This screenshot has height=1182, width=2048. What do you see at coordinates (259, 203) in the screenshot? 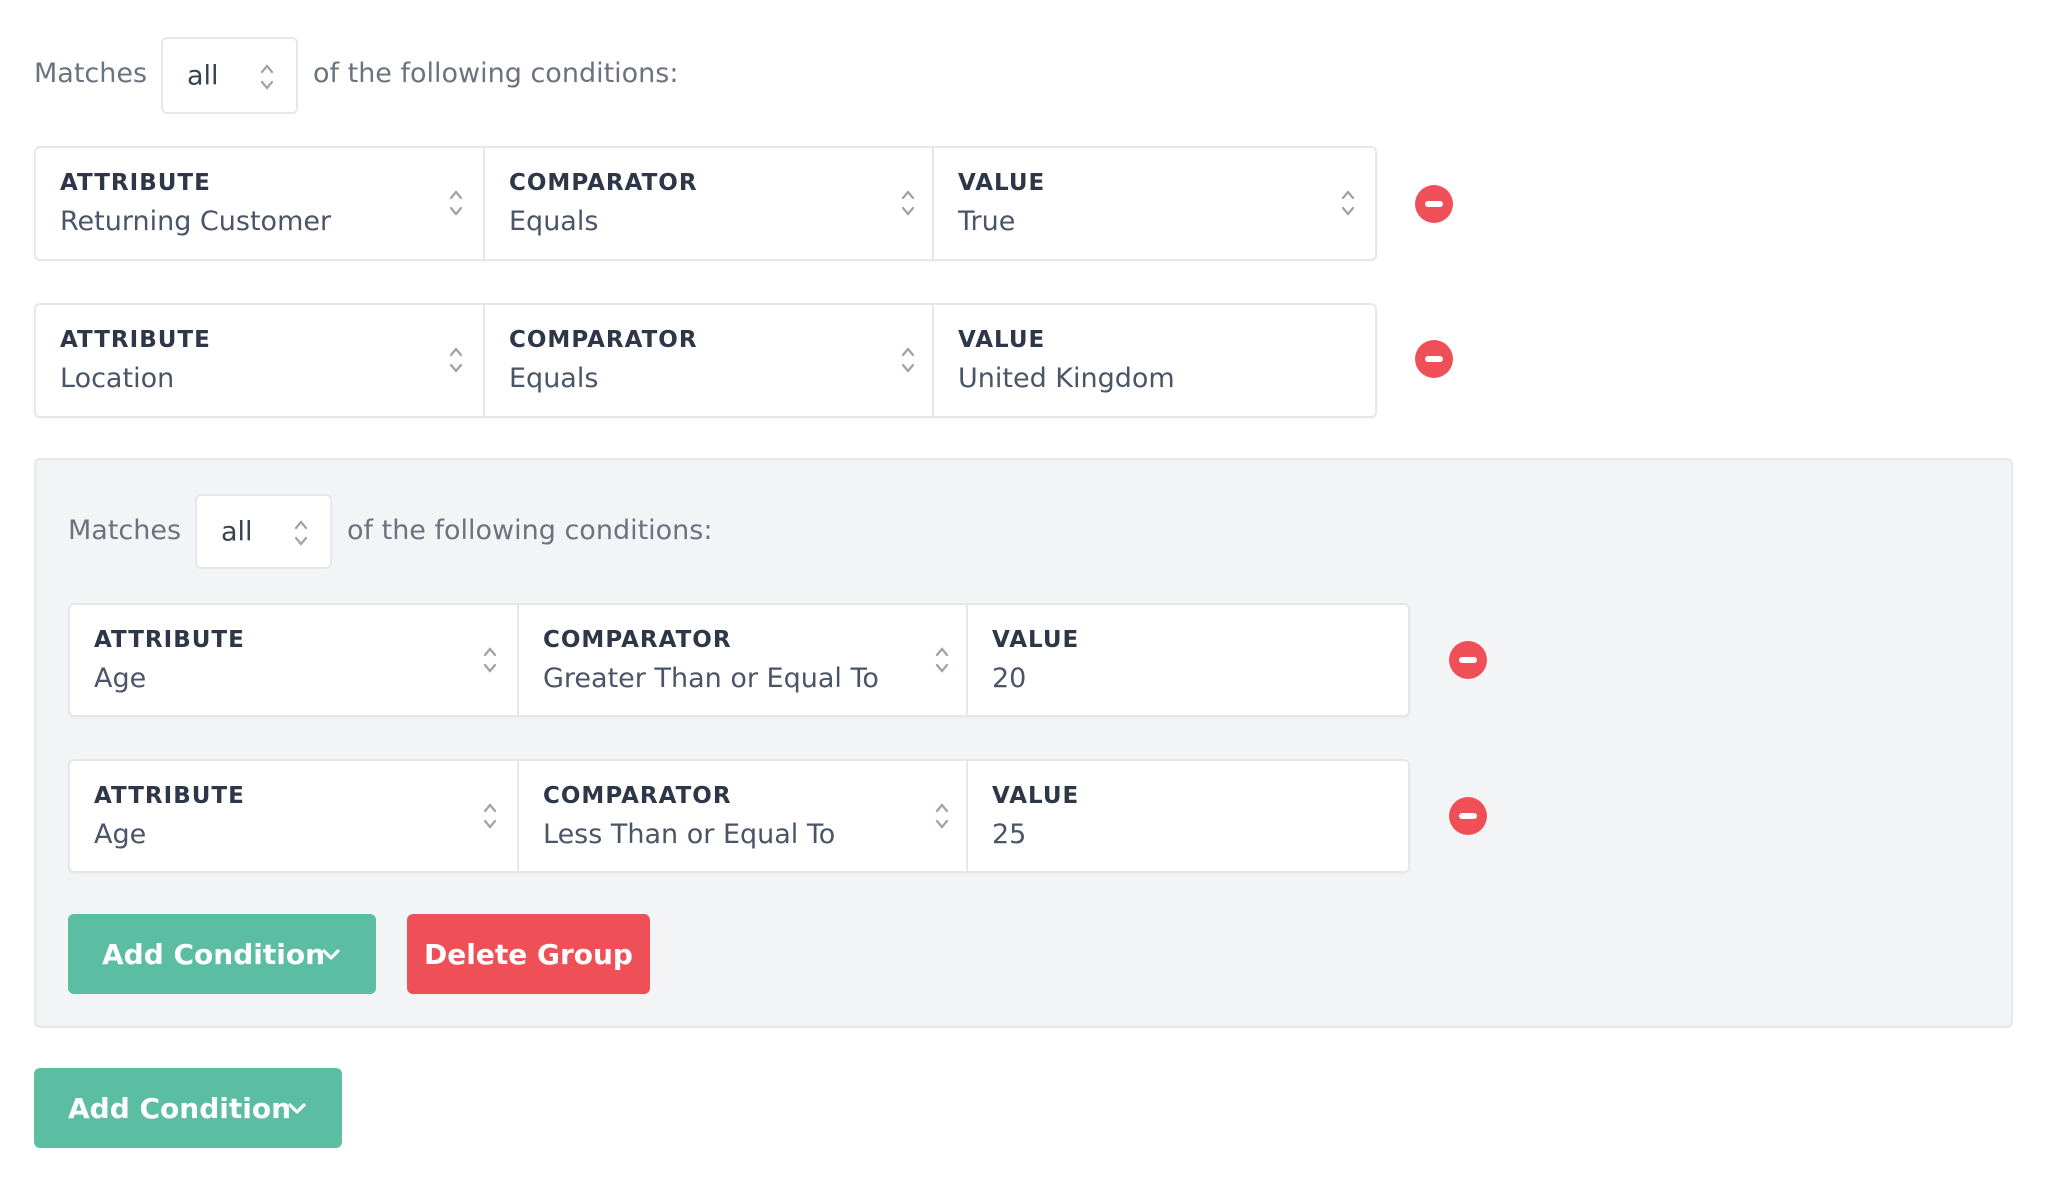
I see `attribute-select: ATTRIBUTE Returning Customer` at bounding box center [259, 203].